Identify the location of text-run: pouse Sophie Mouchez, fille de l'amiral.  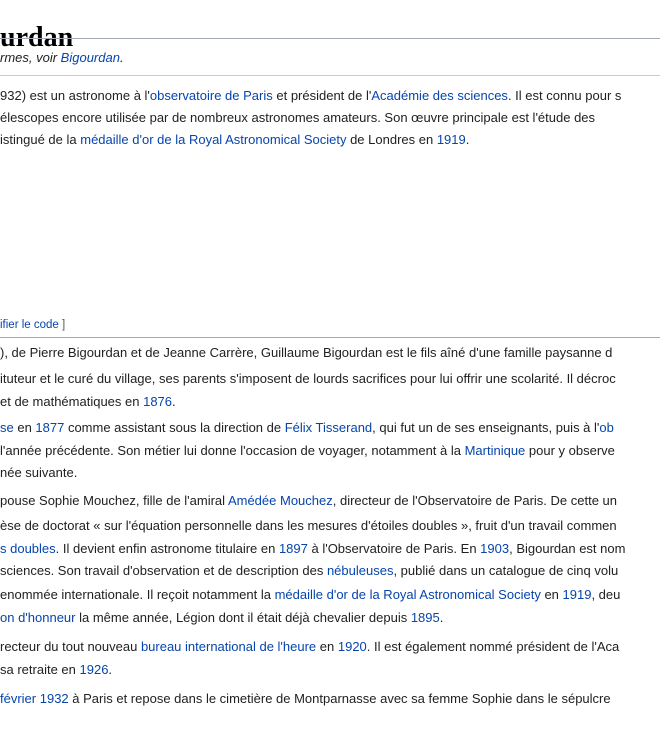
(114, 500).